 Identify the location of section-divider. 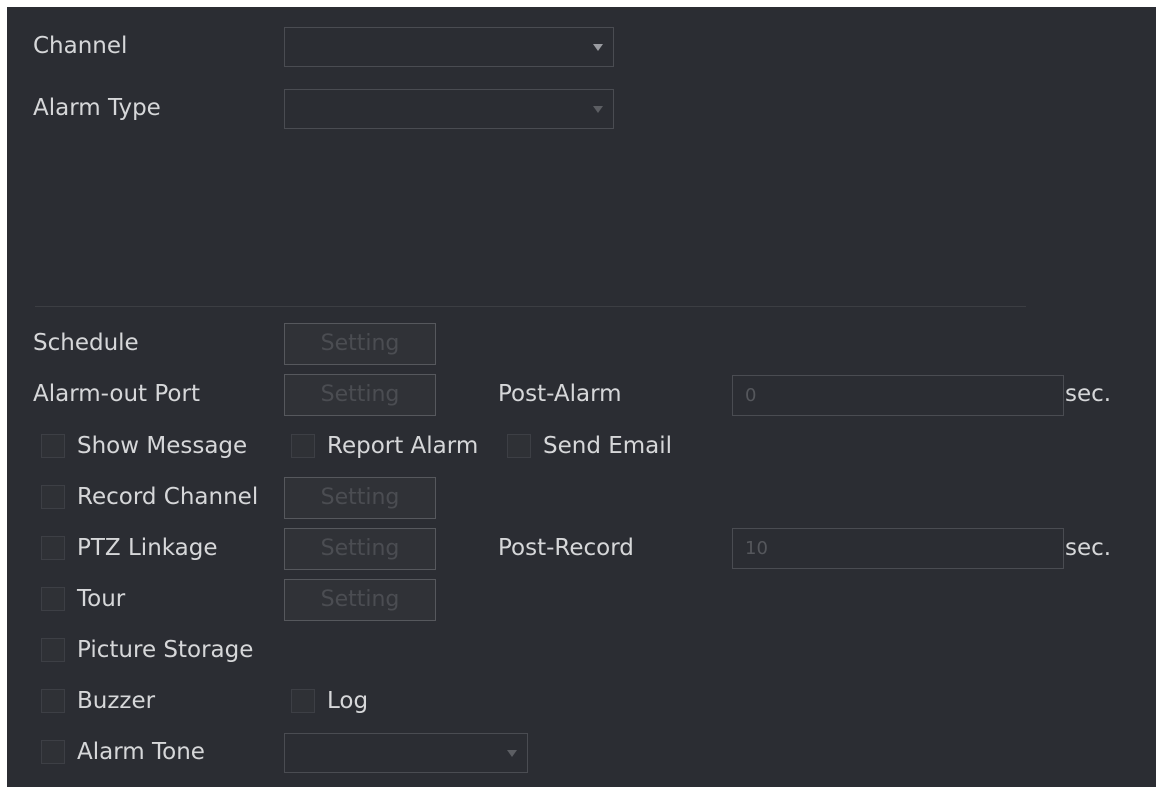
(530, 306).